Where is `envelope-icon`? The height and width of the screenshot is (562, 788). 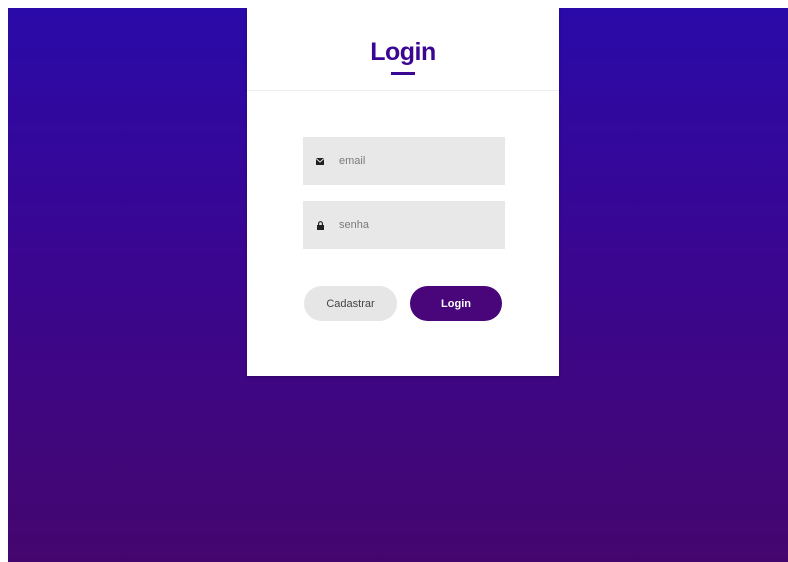
envelope-icon is located at coordinates (320, 161).